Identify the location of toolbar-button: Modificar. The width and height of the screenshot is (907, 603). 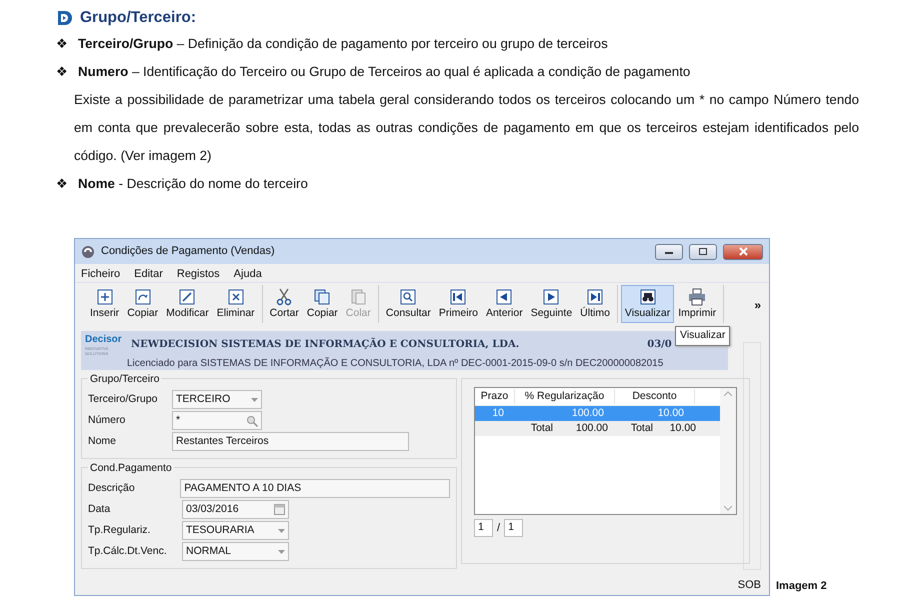
(187, 304).